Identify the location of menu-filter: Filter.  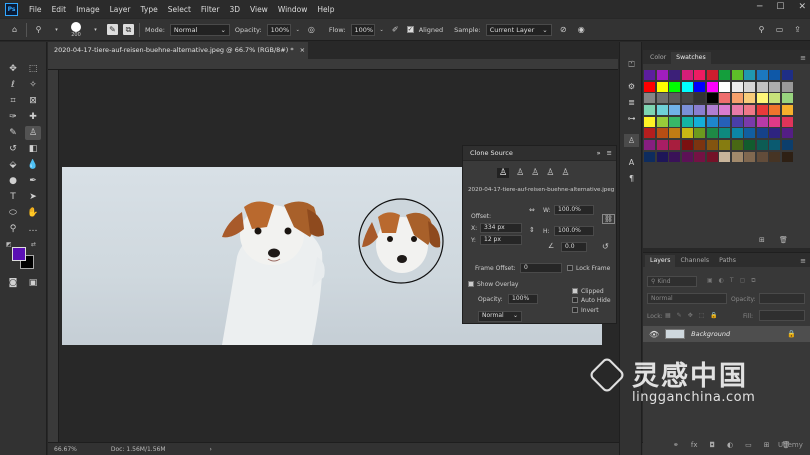
(210, 9).